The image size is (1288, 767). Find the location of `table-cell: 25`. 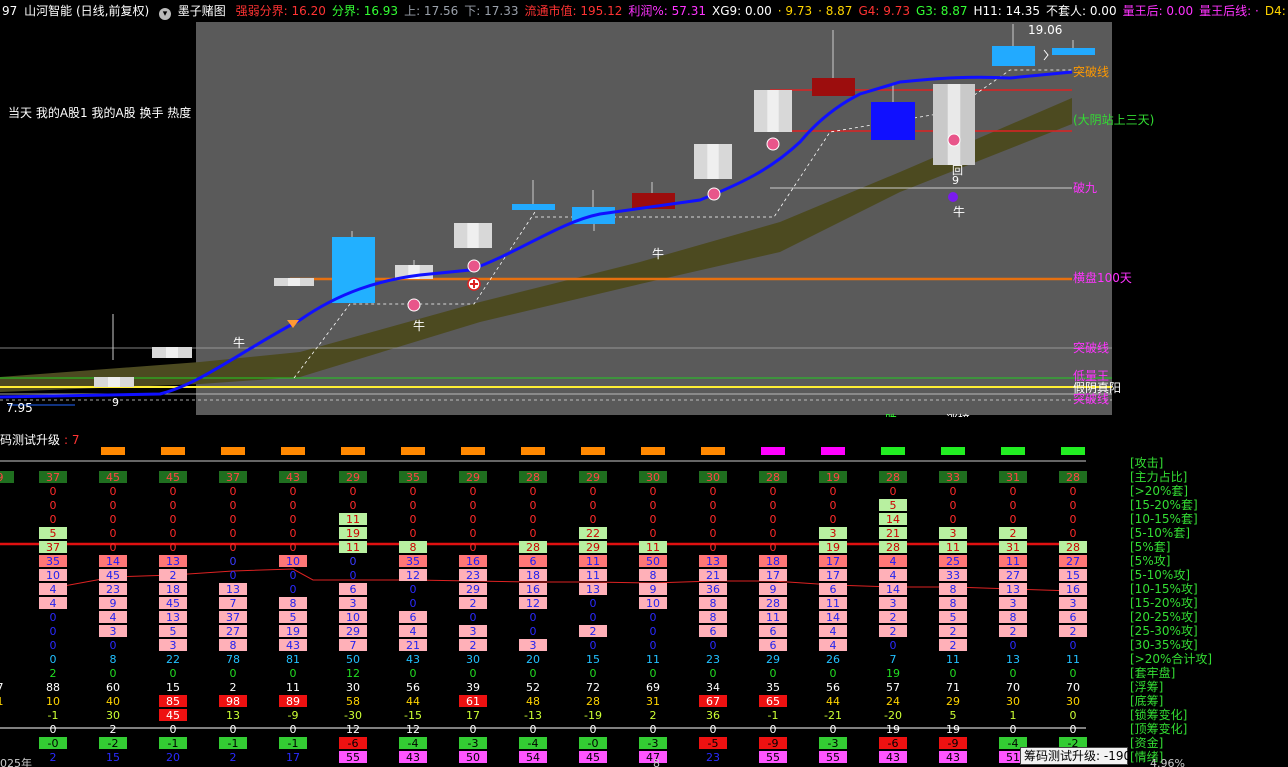

table-cell: 25 is located at coordinates (953, 561).